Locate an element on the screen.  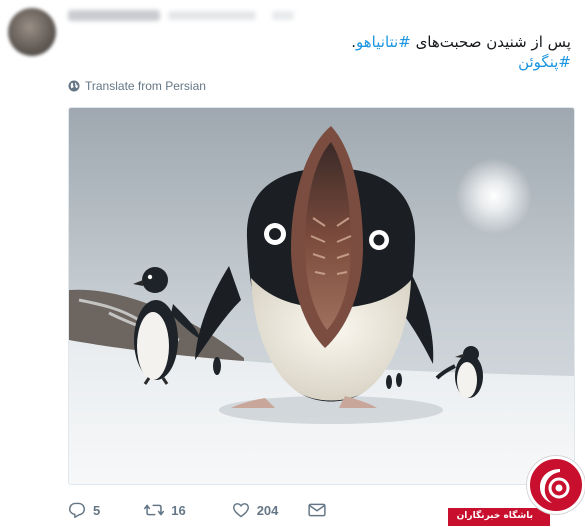
like-button: 204 is located at coordinates (255, 510).